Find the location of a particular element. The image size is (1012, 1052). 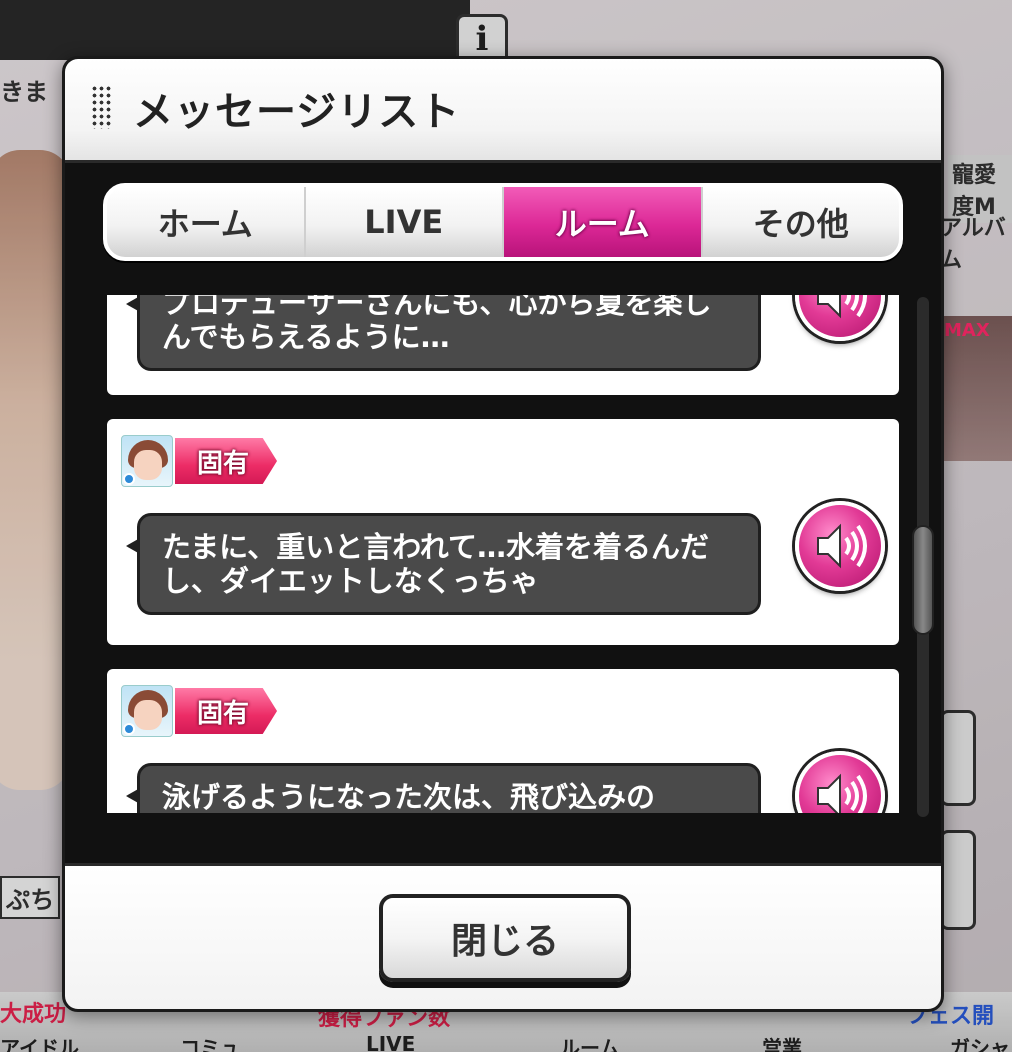

modal-header: メッセージリスト is located at coordinates (503, 111).